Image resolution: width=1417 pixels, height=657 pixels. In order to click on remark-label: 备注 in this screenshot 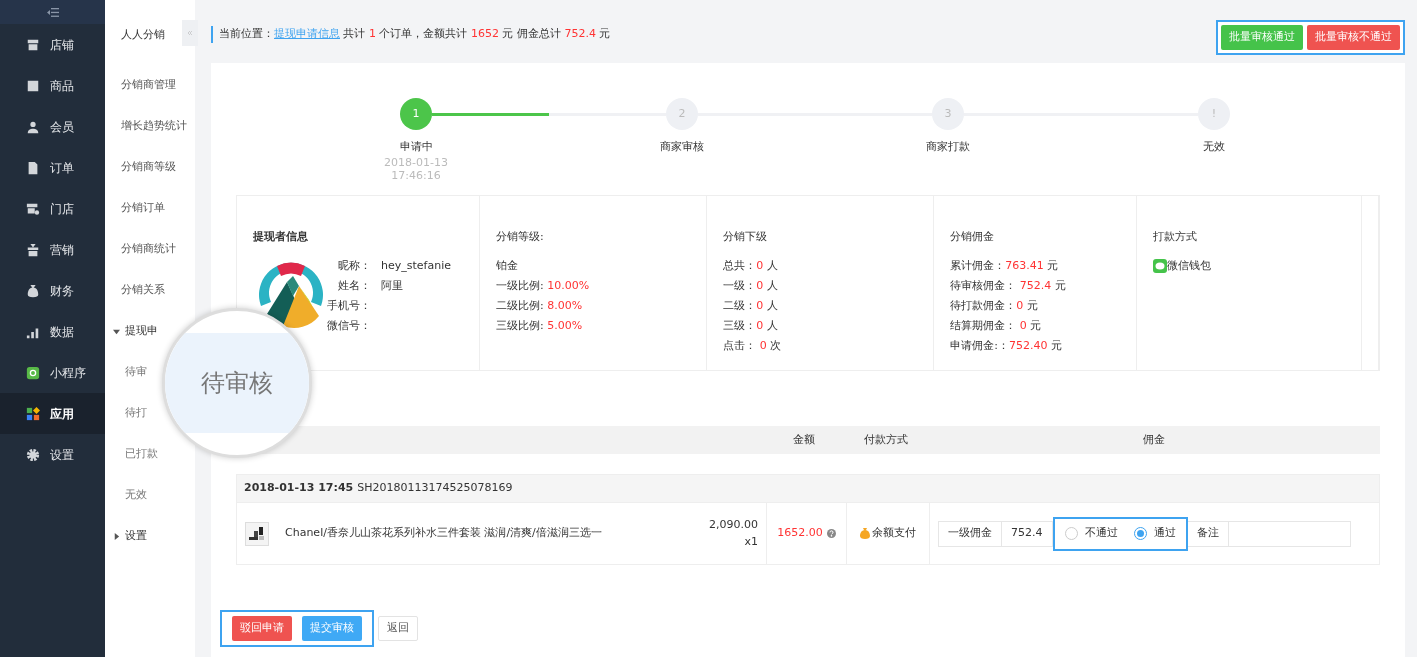, I will do `click(1207, 533)`.